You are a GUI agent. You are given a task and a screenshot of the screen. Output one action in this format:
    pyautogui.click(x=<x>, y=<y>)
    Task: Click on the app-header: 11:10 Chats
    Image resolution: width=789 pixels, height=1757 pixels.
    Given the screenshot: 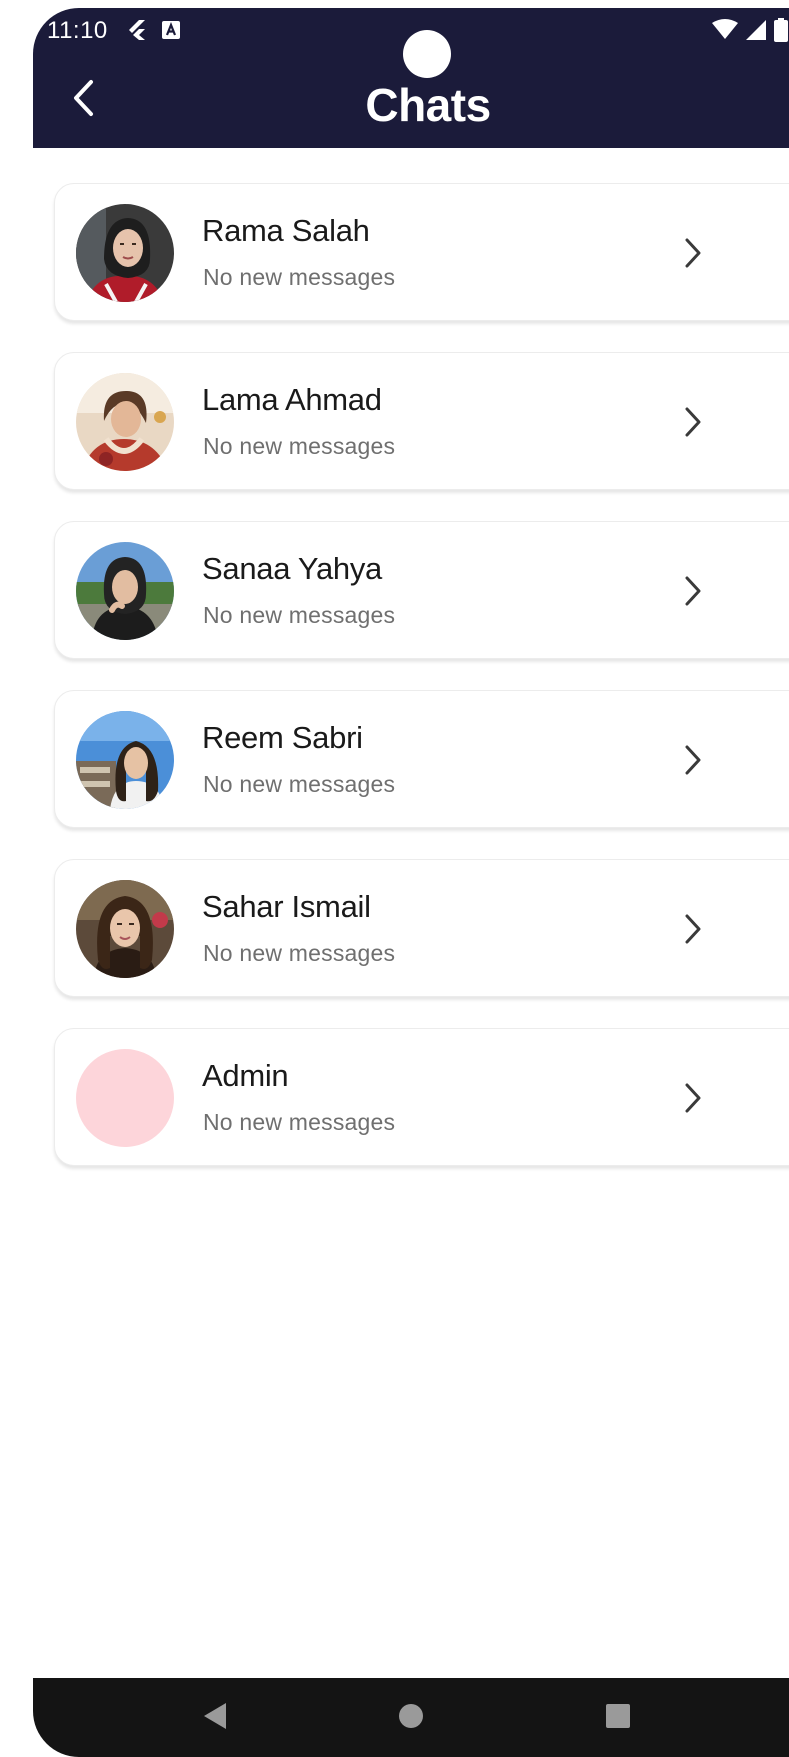 What is the action you would take?
    pyautogui.click(x=411, y=78)
    